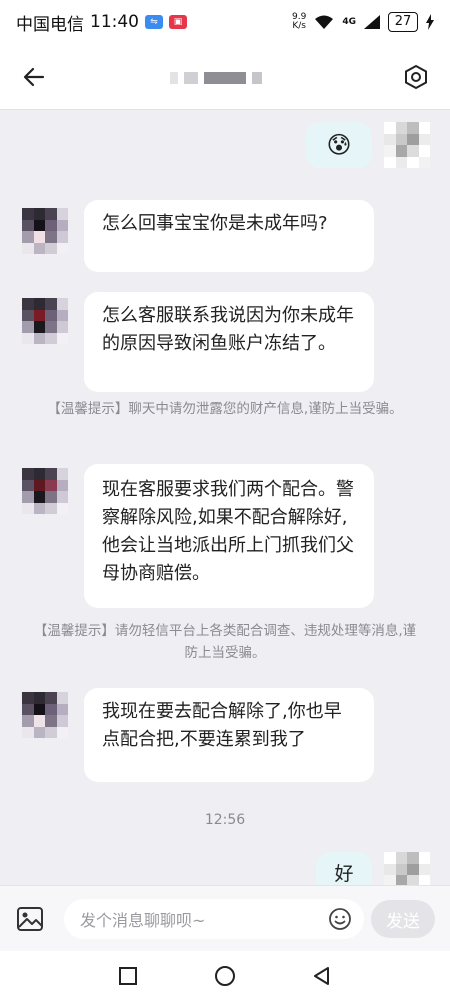 The width and height of the screenshot is (450, 1000). What do you see at coordinates (349, 22) in the screenshot?
I see `network-type: 4G` at bounding box center [349, 22].